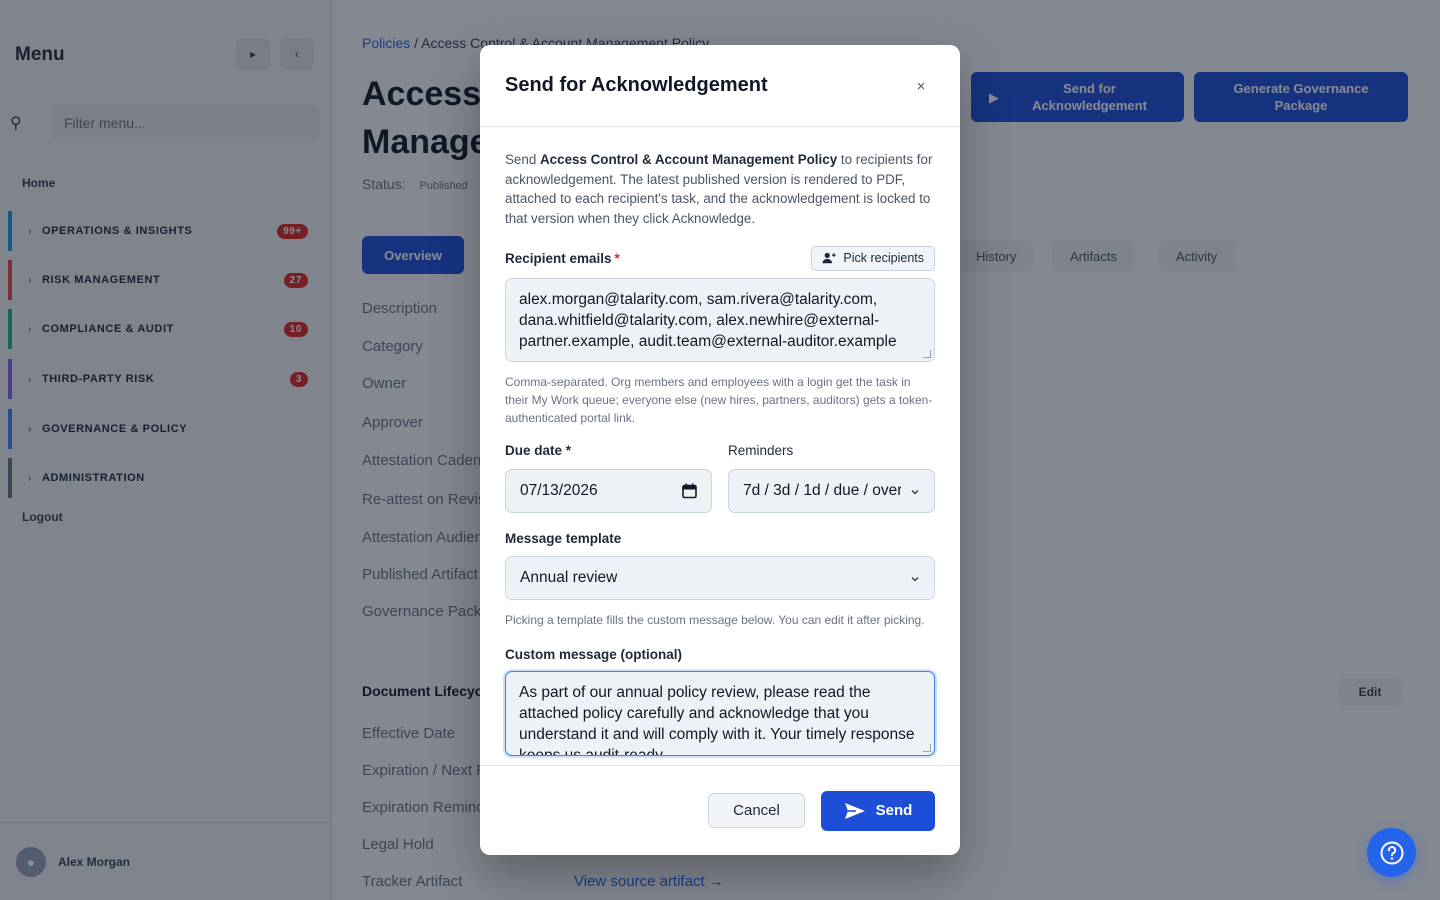 The width and height of the screenshot is (1440, 900). What do you see at coordinates (921, 86) in the screenshot?
I see `close-icon: ×` at bounding box center [921, 86].